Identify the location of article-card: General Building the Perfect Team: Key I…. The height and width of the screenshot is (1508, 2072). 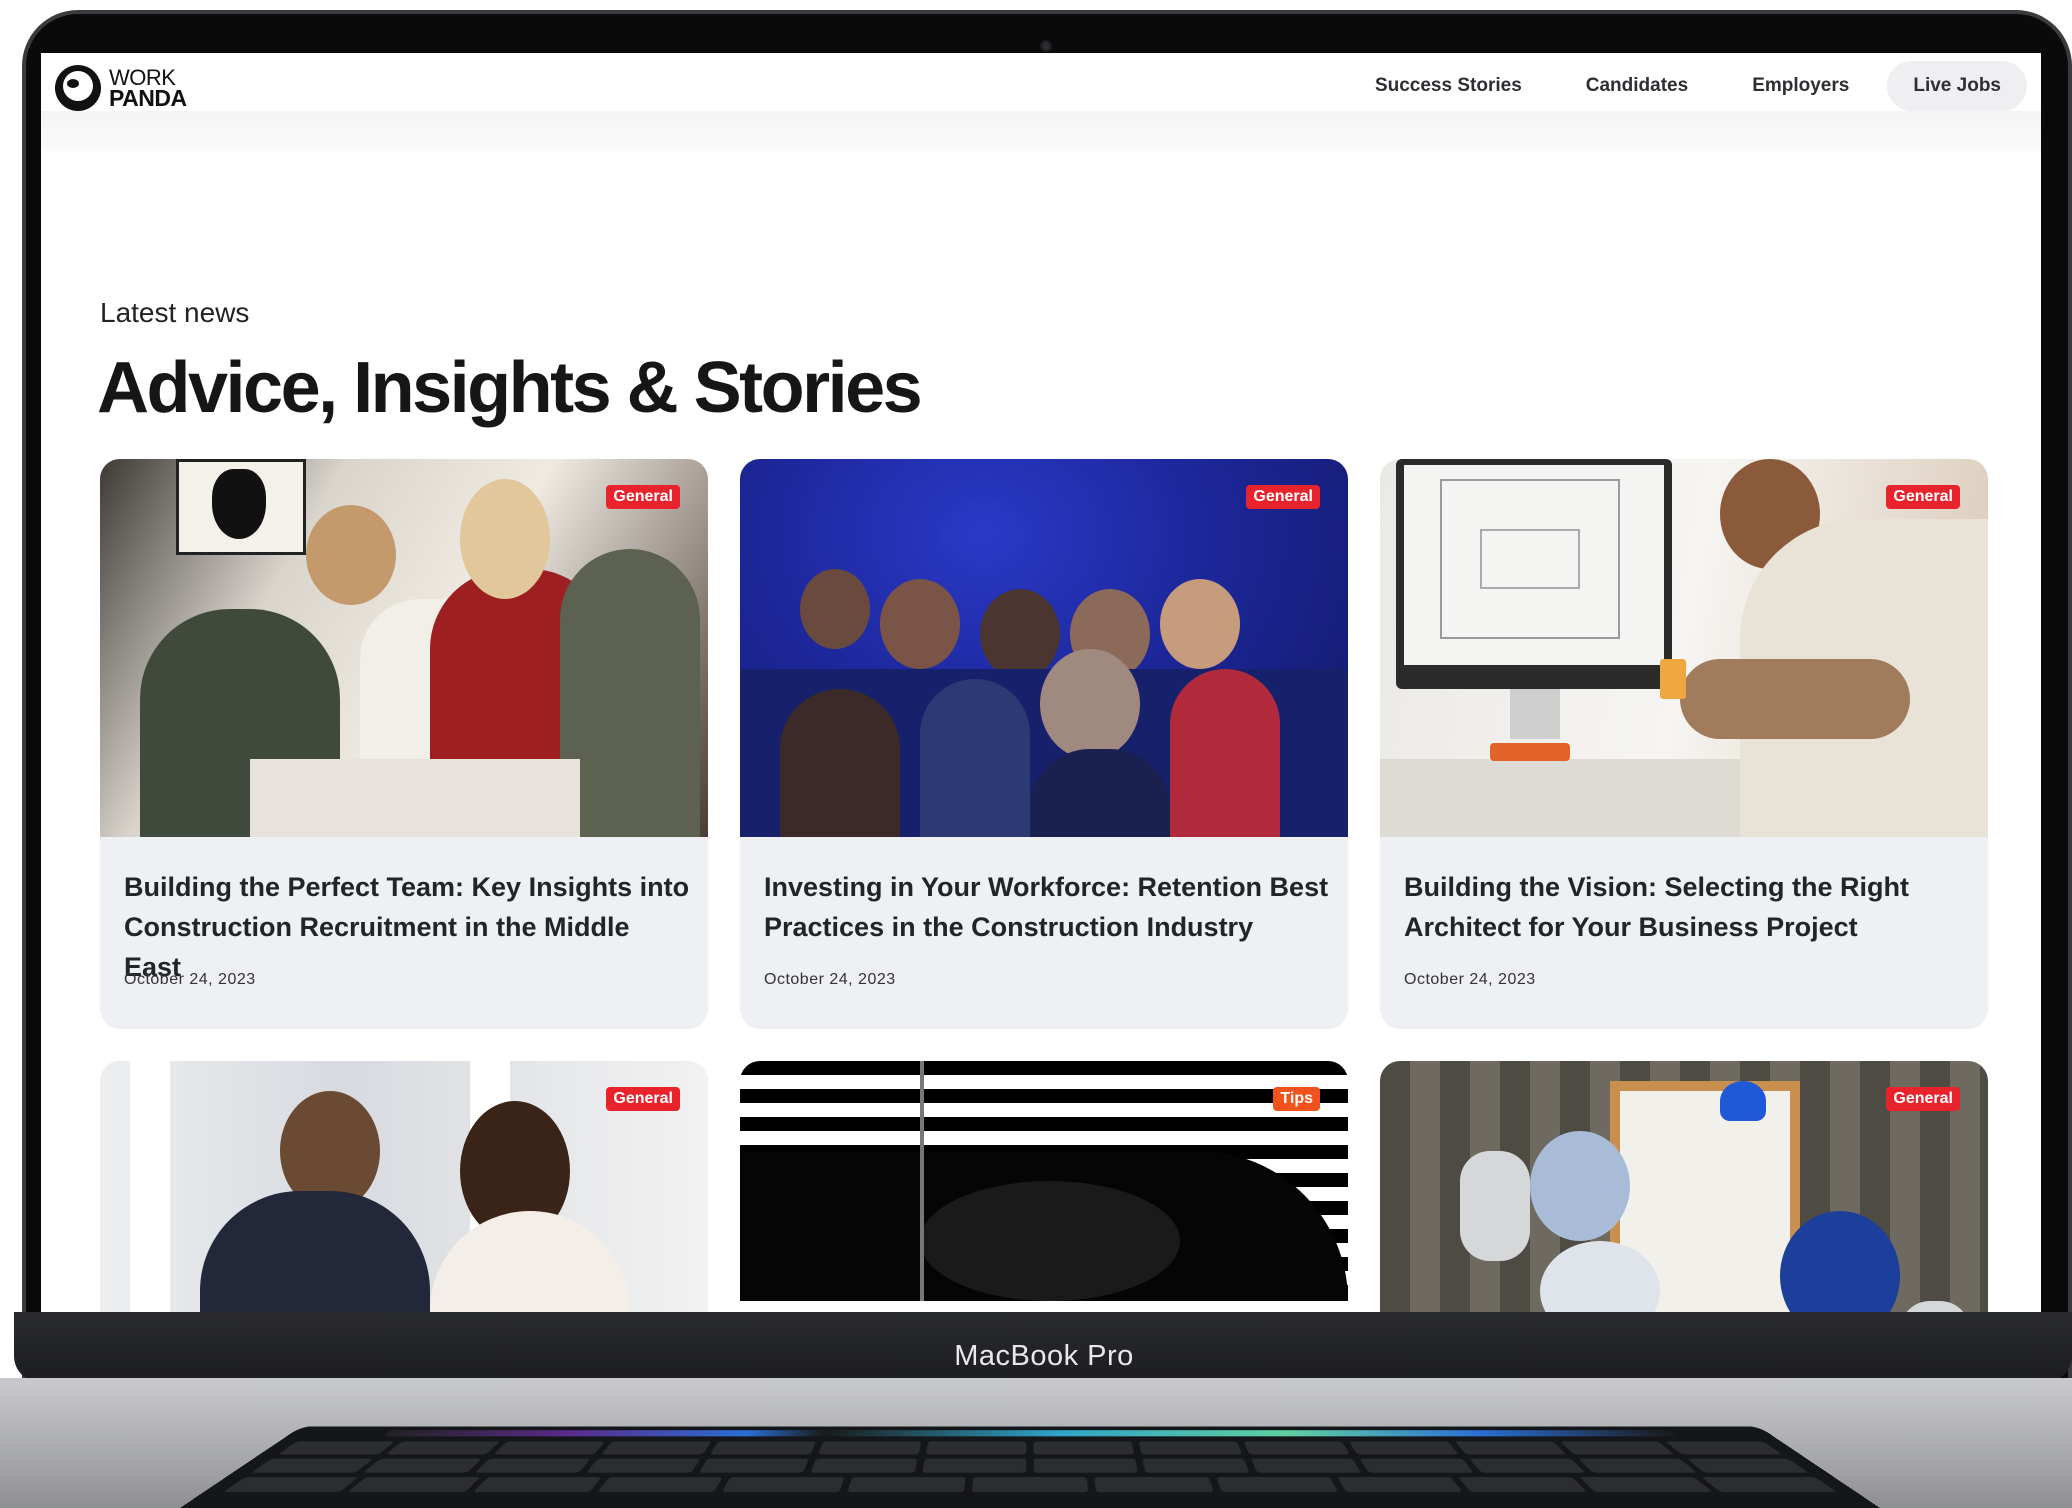
(404, 744).